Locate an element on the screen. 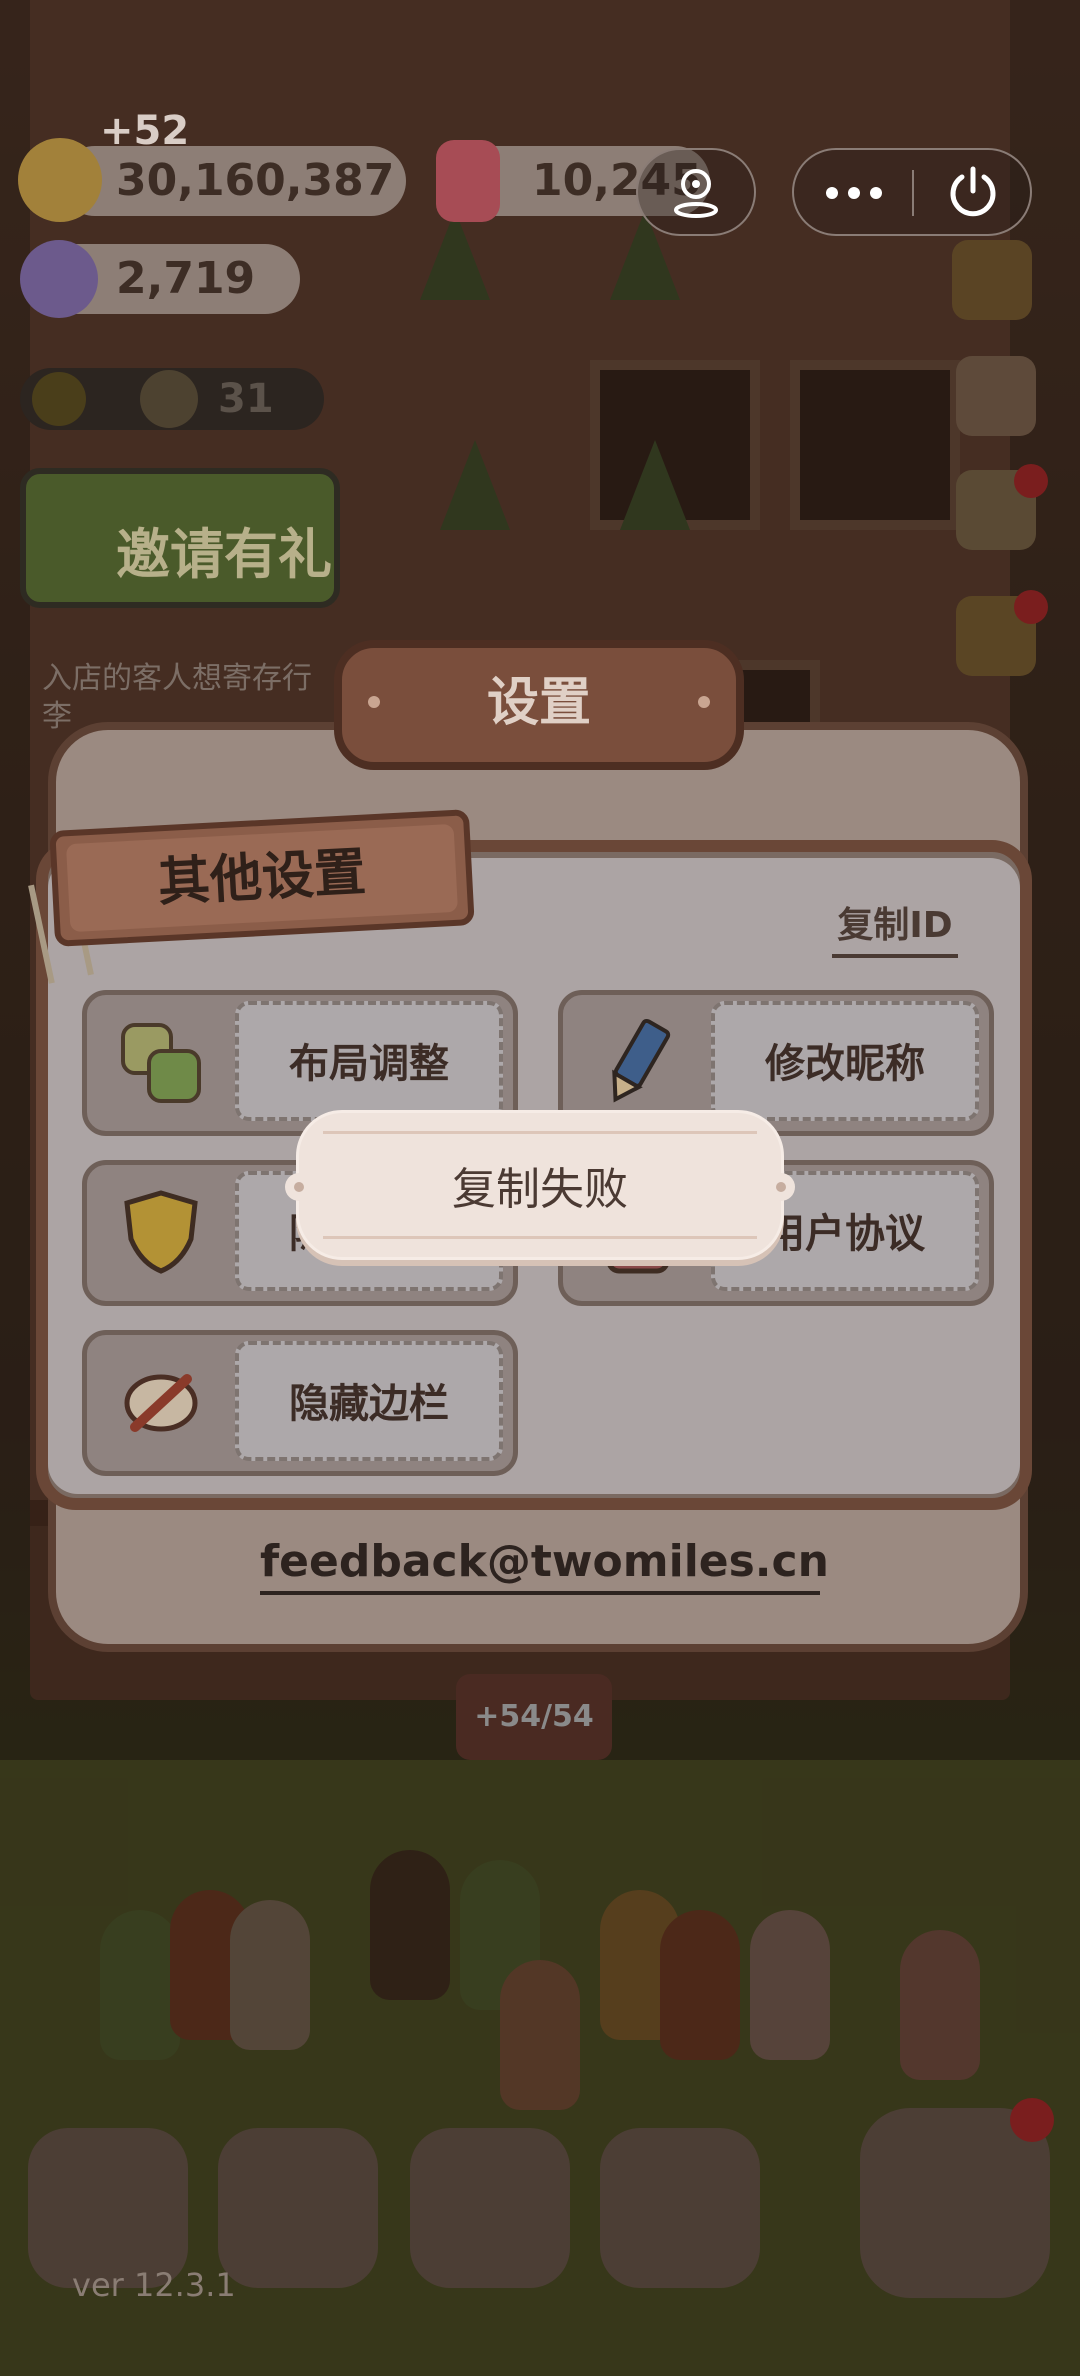  chef-button is located at coordinates (680, 2208).